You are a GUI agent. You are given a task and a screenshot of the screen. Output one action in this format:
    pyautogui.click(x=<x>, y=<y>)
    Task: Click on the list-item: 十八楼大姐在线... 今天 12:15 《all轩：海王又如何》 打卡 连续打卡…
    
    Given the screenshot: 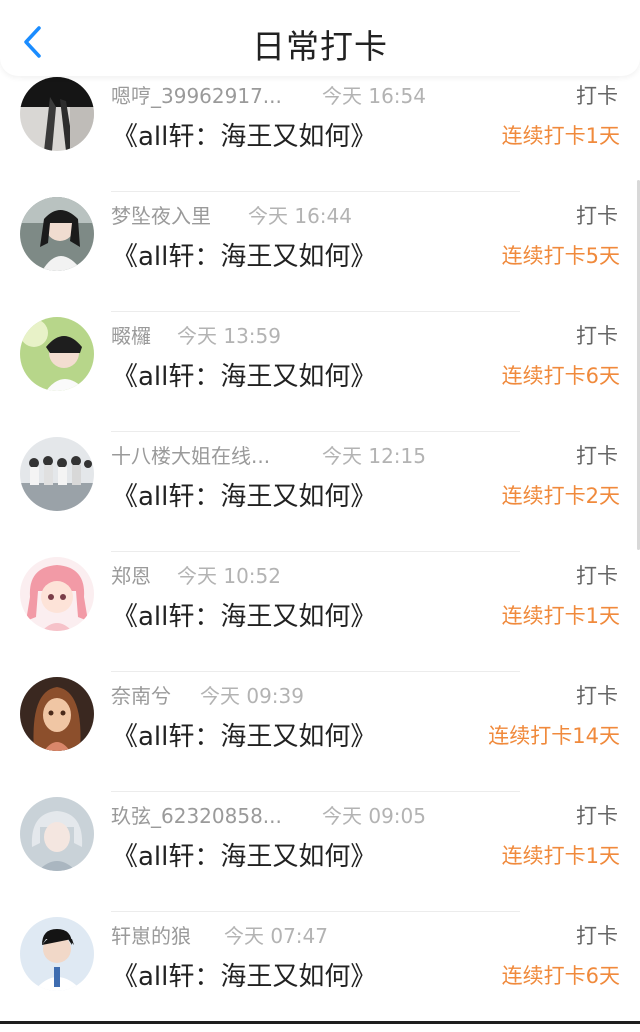 What is the action you would take?
    pyautogui.click(x=320, y=492)
    